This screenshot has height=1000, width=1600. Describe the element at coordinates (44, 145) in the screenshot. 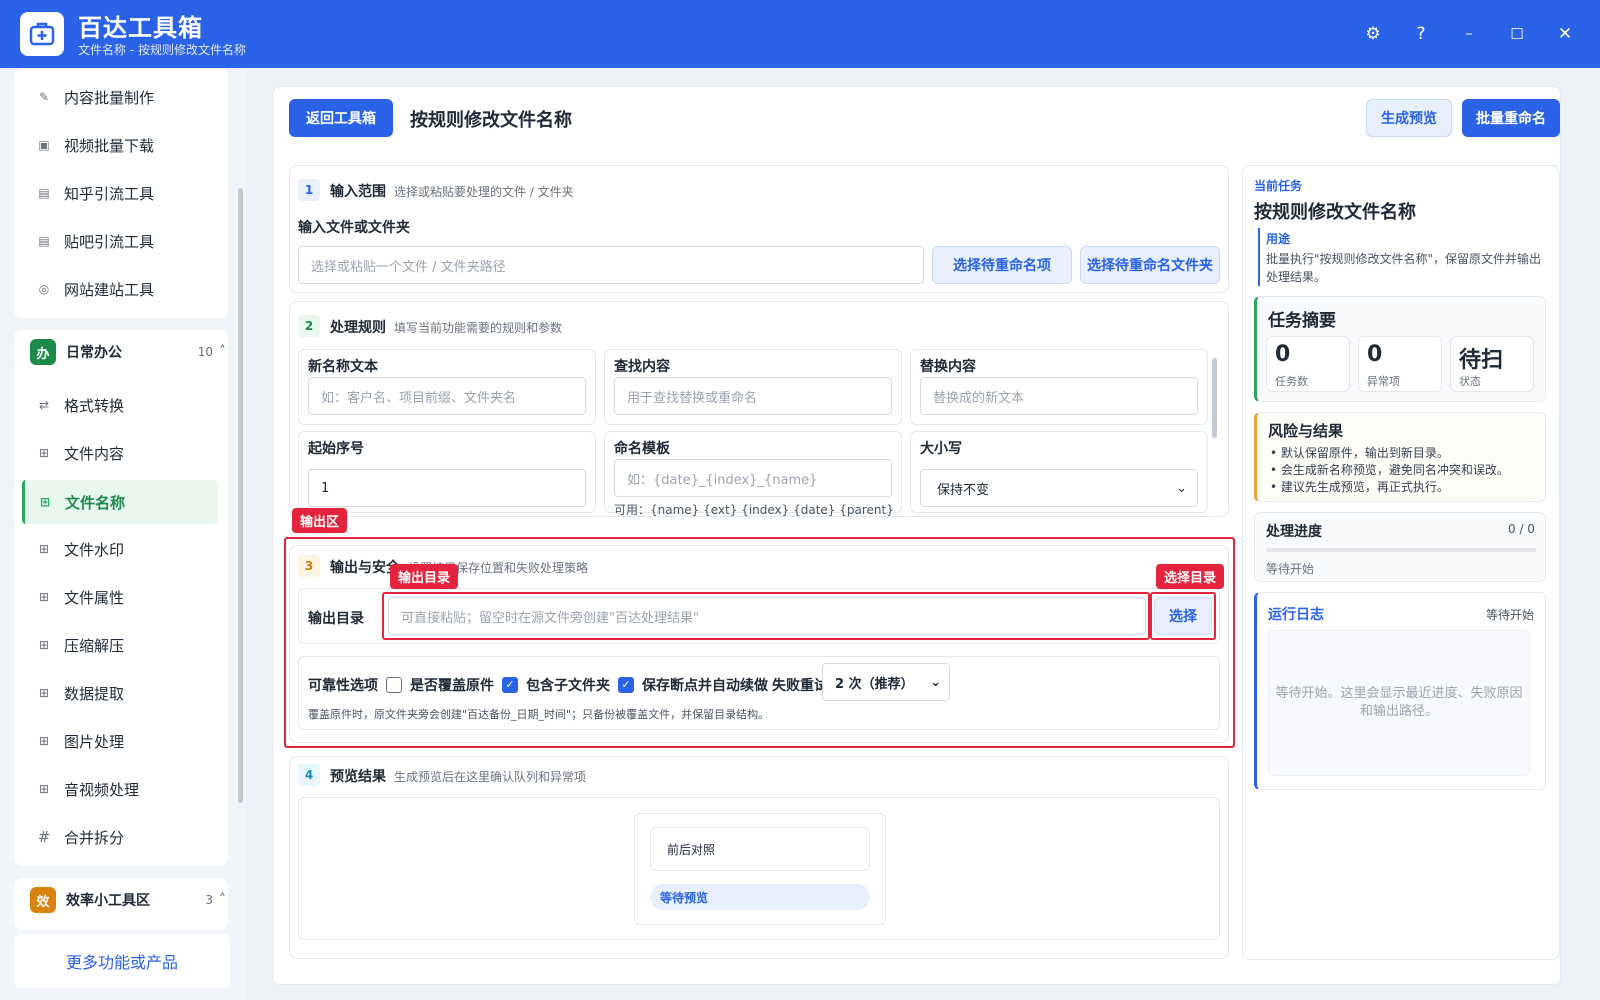

I see `video-icon: ▣` at that location.